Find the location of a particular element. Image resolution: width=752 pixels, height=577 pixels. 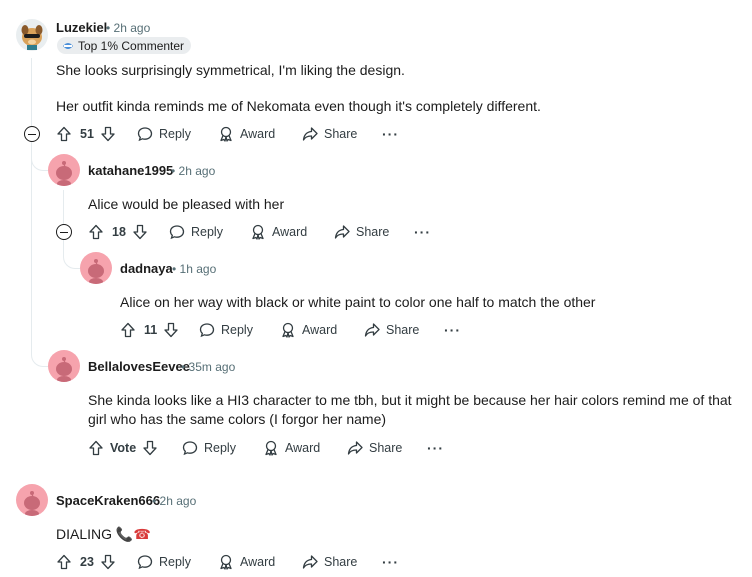

commenter-badge: Top 1% Commenter is located at coordinates (124, 45).